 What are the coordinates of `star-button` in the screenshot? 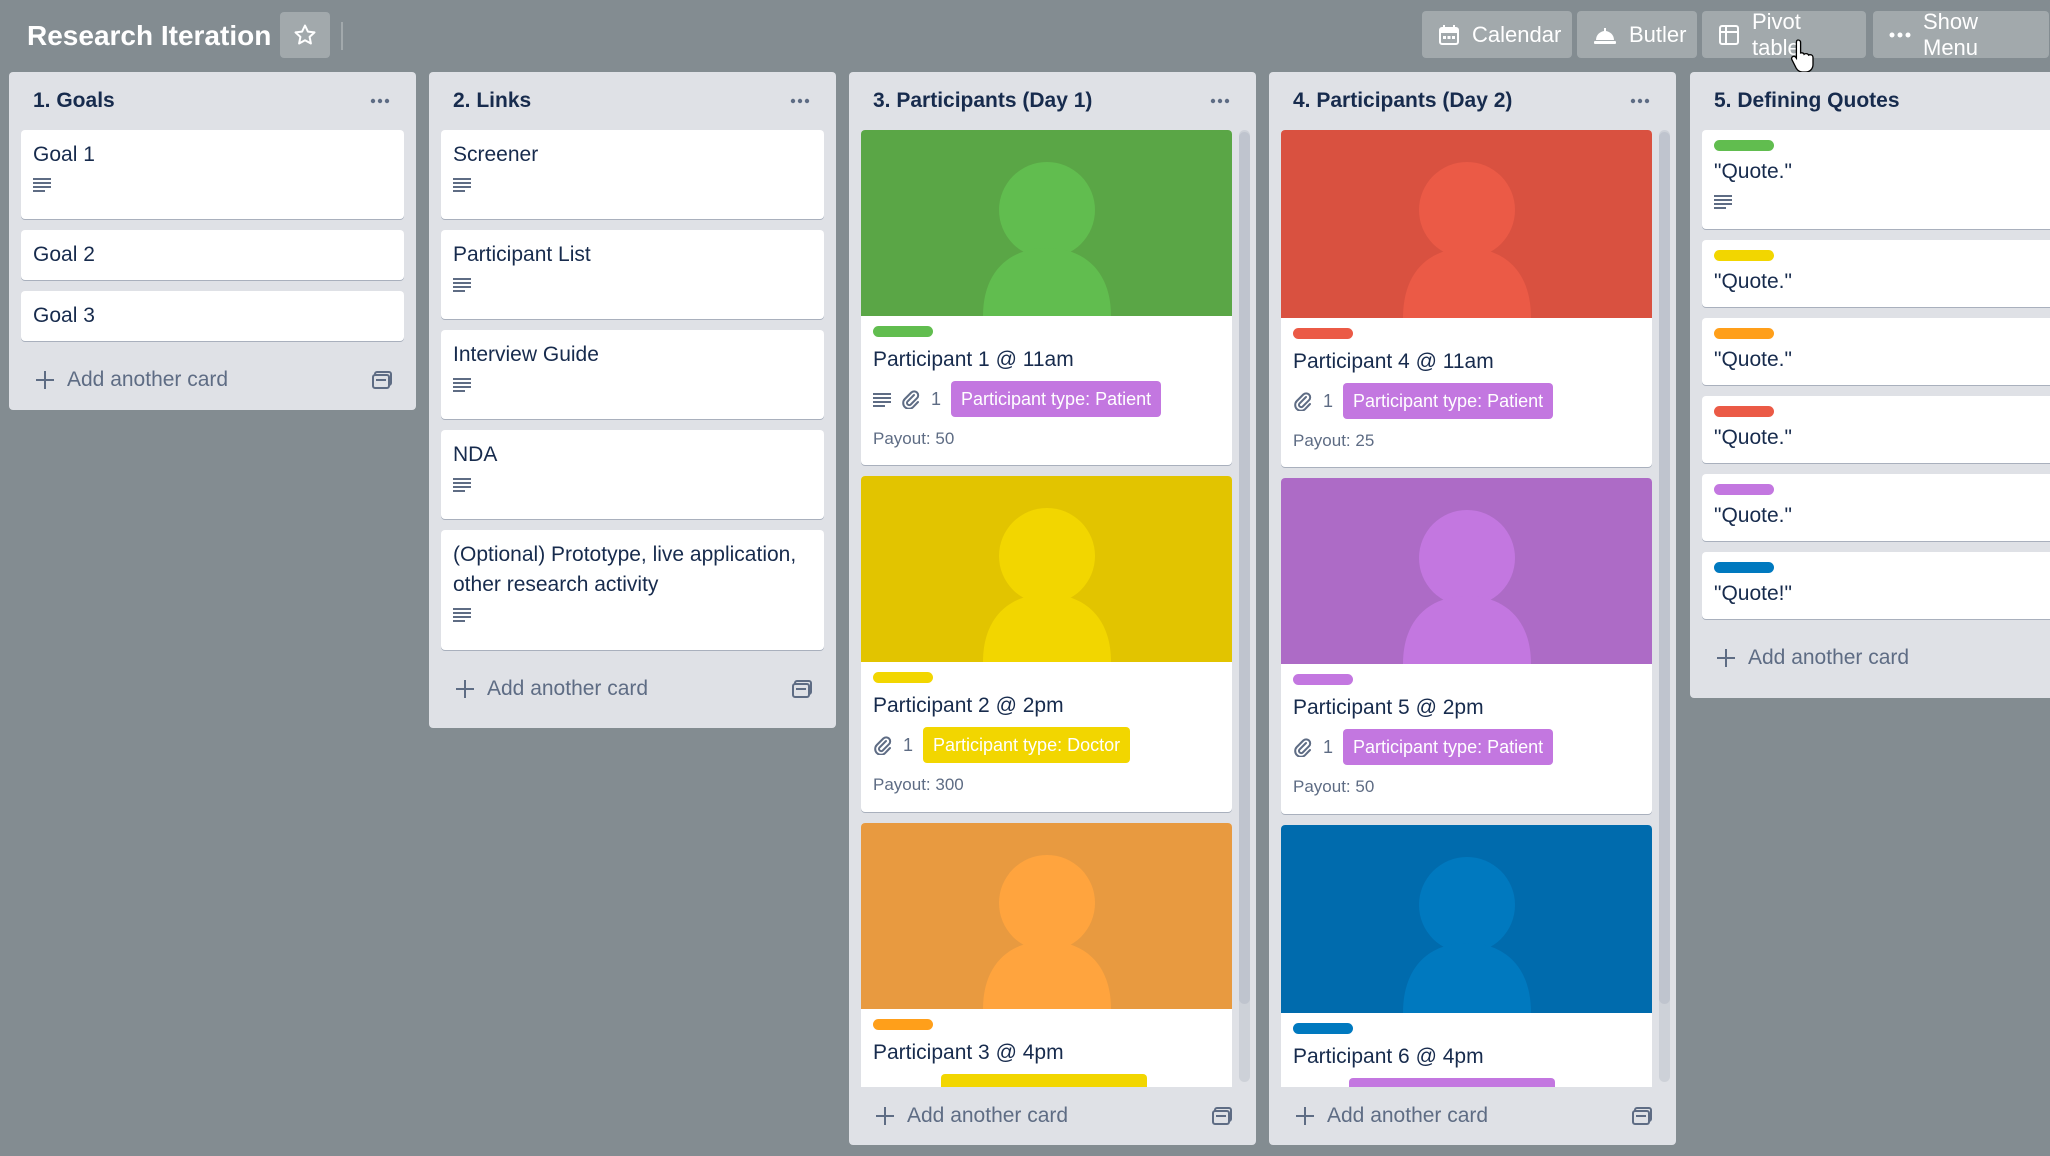 It's located at (305, 35).